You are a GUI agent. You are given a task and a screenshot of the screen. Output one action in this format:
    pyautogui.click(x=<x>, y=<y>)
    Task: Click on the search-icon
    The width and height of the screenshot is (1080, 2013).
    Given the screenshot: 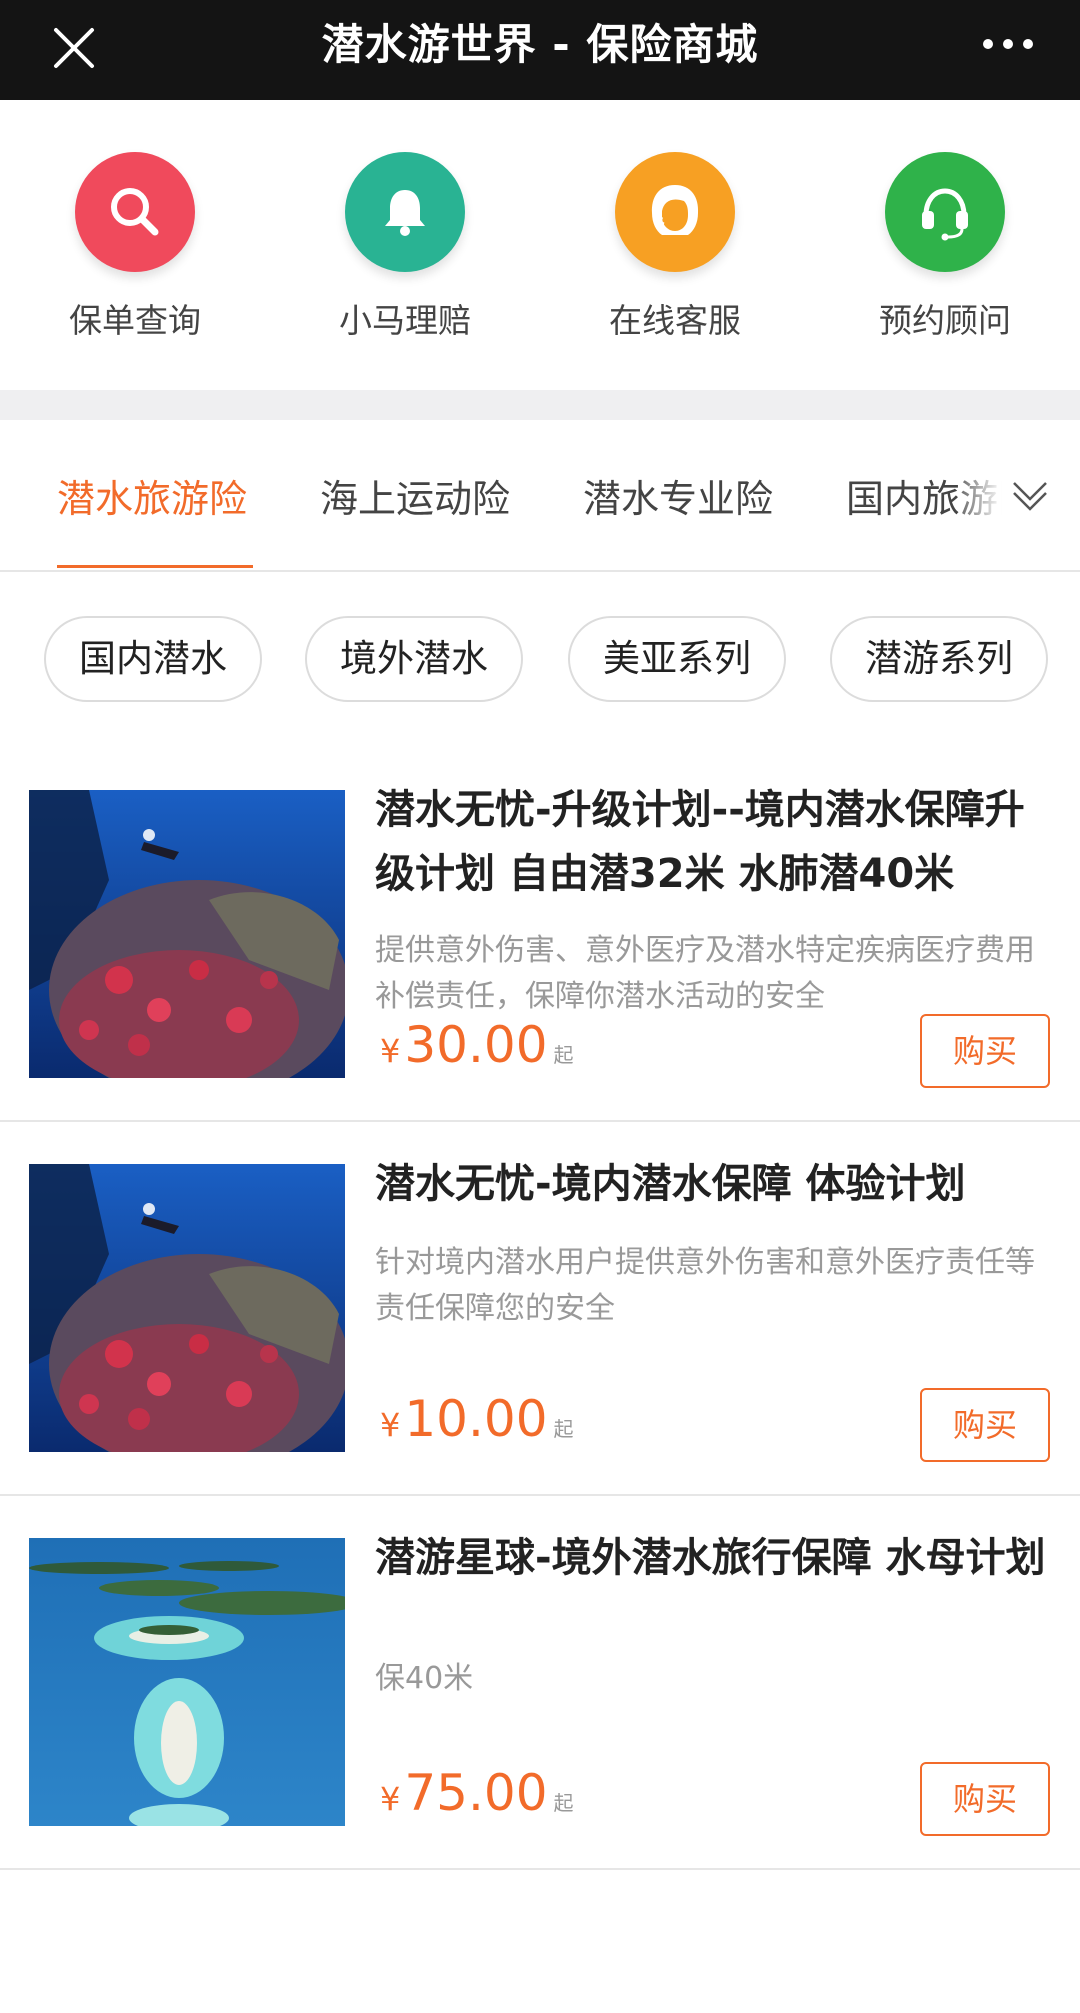 What is the action you would take?
    pyautogui.click(x=135, y=212)
    